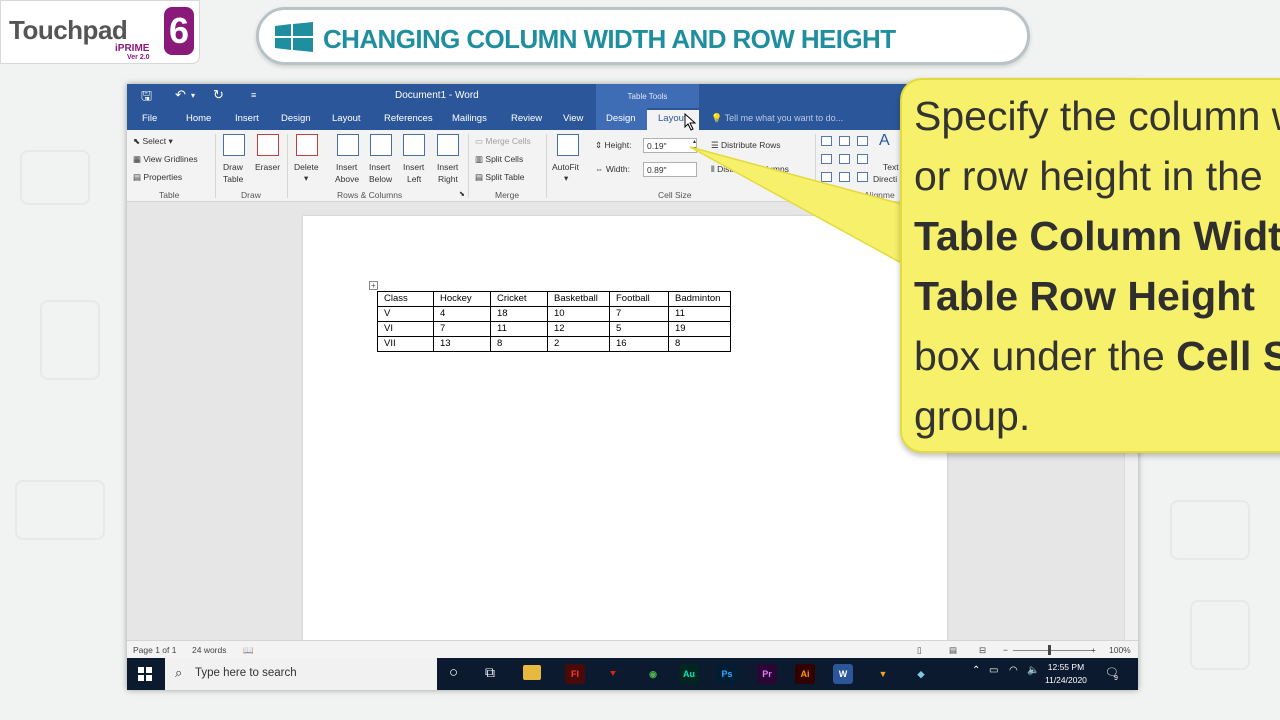 The image size is (1280, 720). Describe the element at coordinates (347, 179) in the screenshot. I see `insert-above-label-2: Above` at that location.